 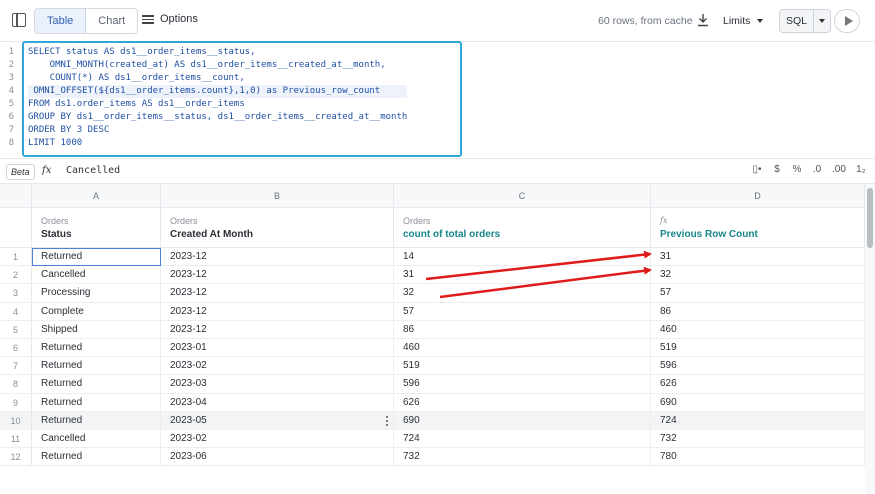 I want to click on cell-previous-row-count: 780, so click(x=758, y=457).